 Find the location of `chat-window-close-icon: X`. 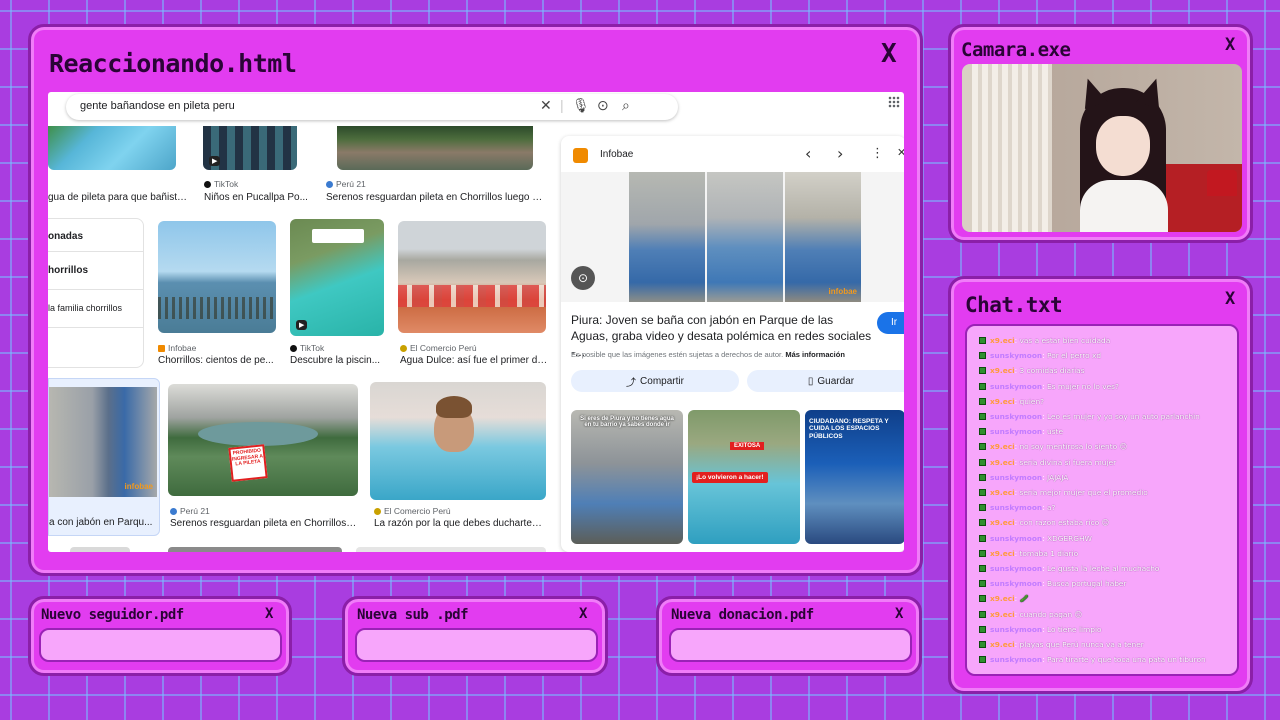

chat-window-close-icon: X is located at coordinates (1230, 299).